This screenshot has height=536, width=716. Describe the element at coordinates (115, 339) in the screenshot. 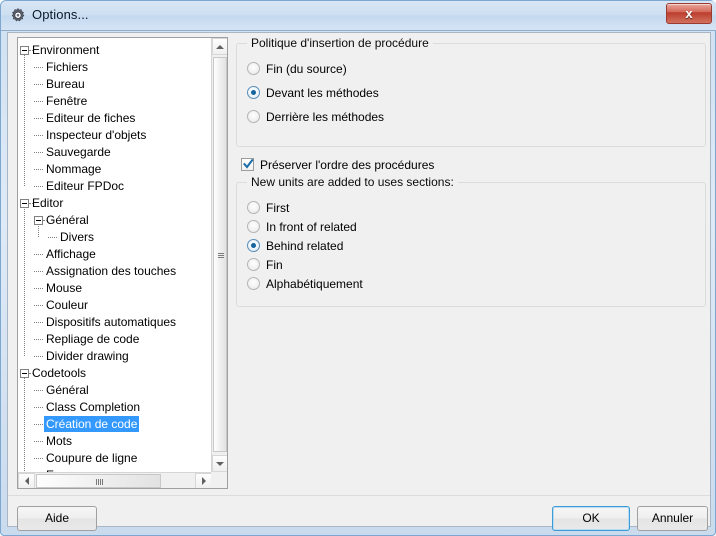

I see `tree-item: Repliage de code` at that location.